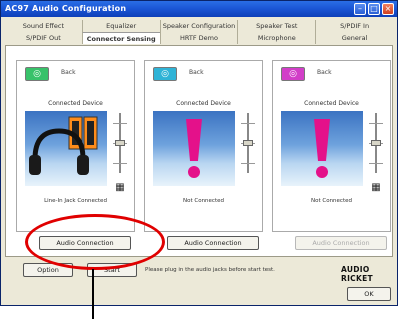 Image resolution: width=398 pixels, height=319 pixels. I want to click on tab-microphone: Microphone, so click(276, 38).